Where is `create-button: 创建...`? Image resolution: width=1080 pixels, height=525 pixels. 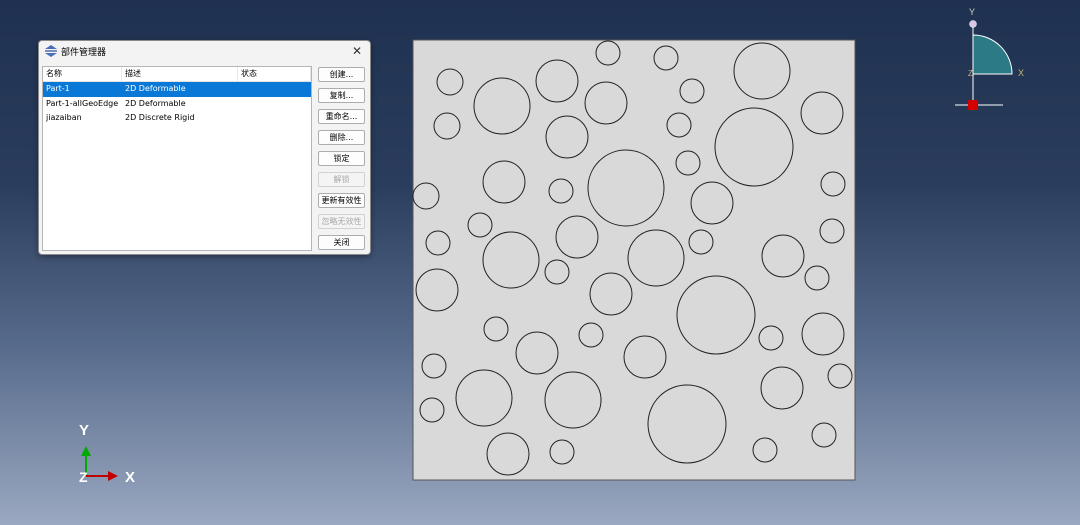
create-button: 创建... is located at coordinates (341, 74).